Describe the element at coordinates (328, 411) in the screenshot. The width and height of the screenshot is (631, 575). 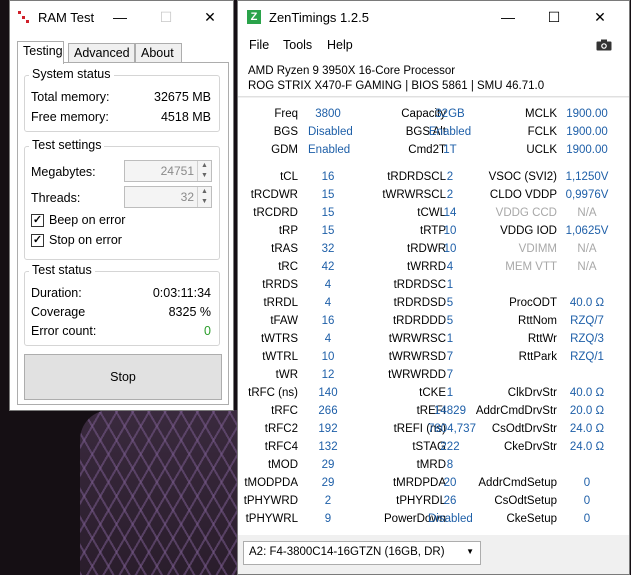
I see `timing-value: 266` at that location.